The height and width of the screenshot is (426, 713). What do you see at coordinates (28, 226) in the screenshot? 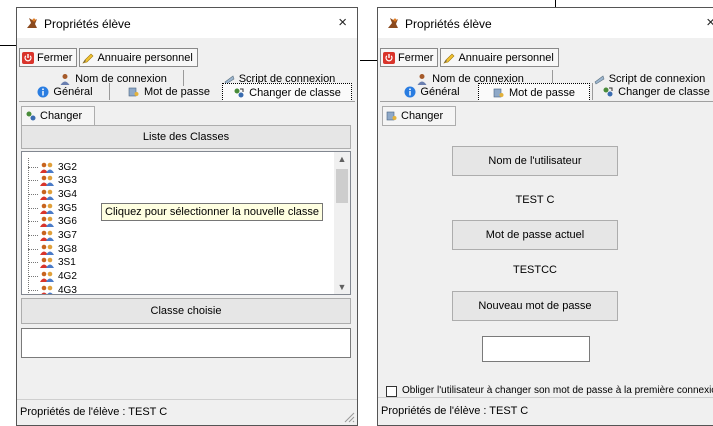
I see `tree-trunk-line` at bounding box center [28, 226].